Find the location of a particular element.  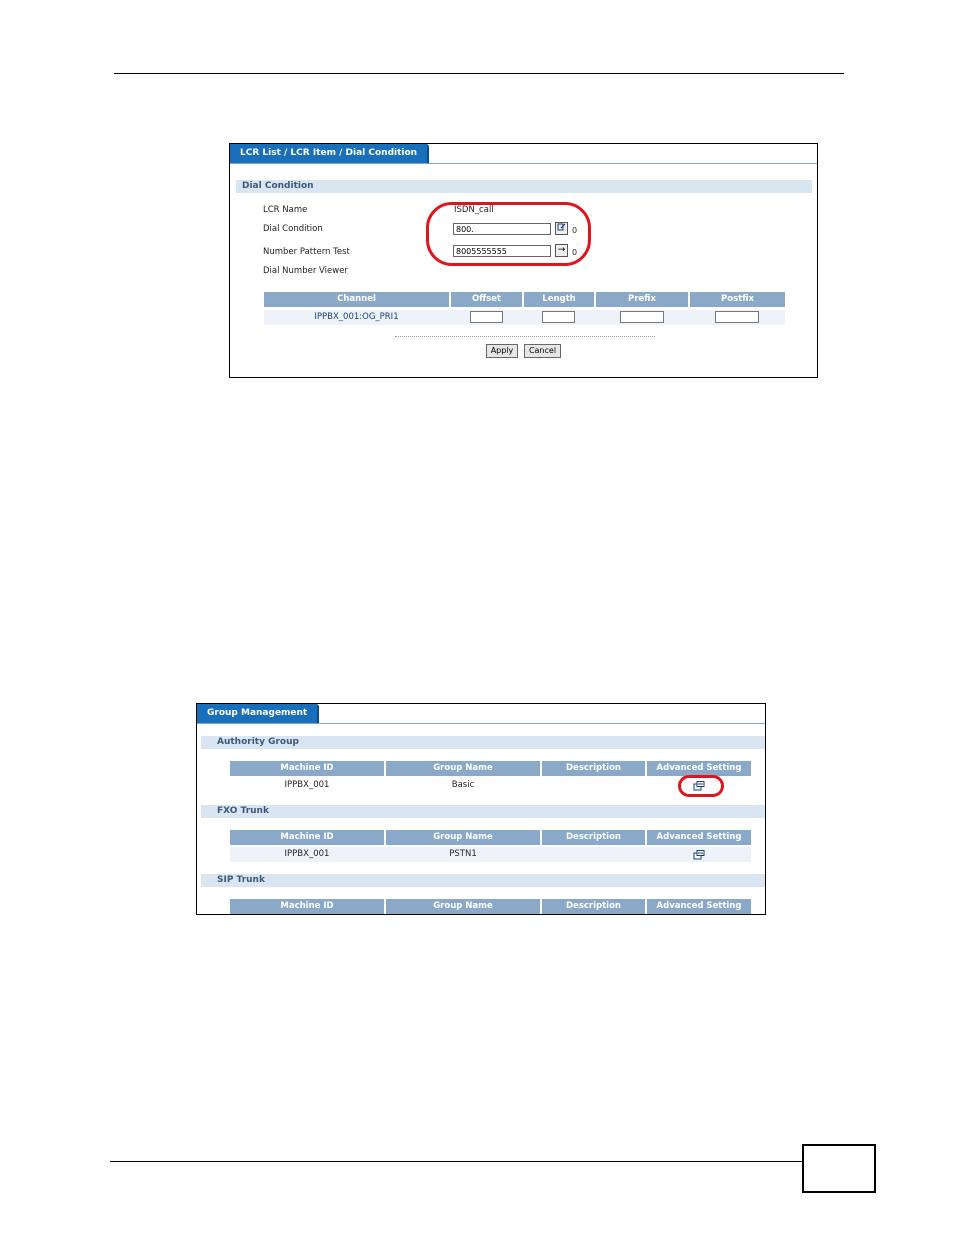

group-name-cell: PSTN1 is located at coordinates (463, 854).